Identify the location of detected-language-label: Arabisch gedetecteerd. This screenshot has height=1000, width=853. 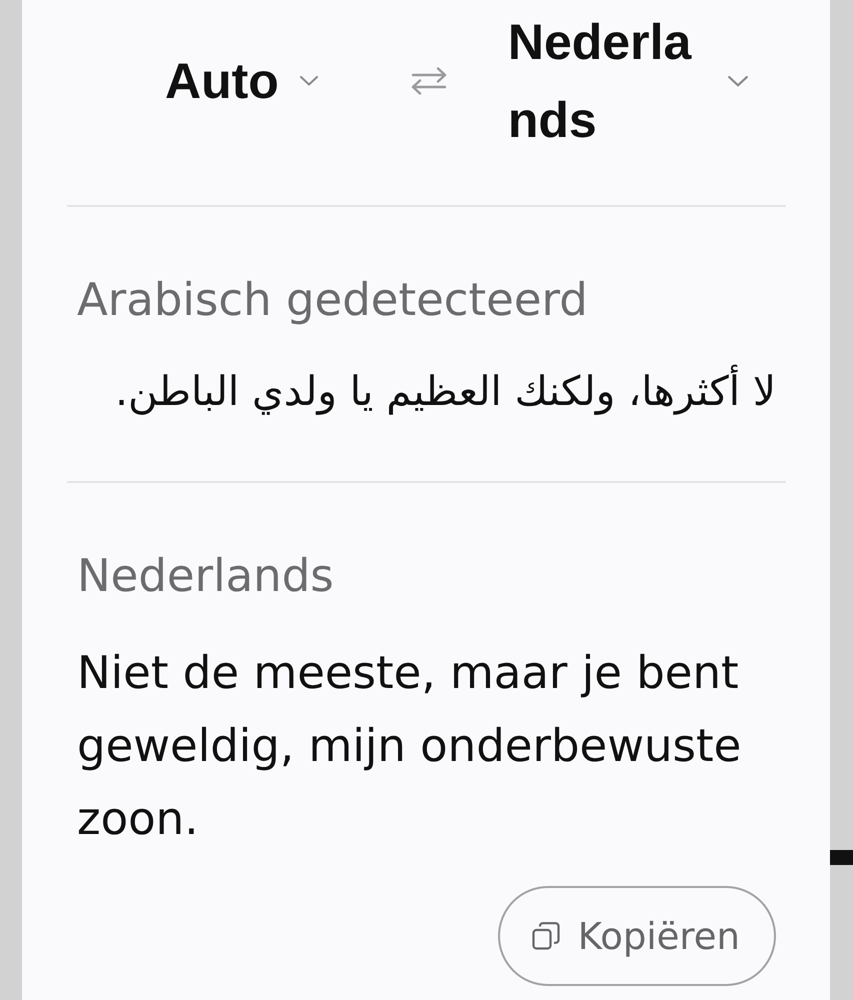
(333, 300).